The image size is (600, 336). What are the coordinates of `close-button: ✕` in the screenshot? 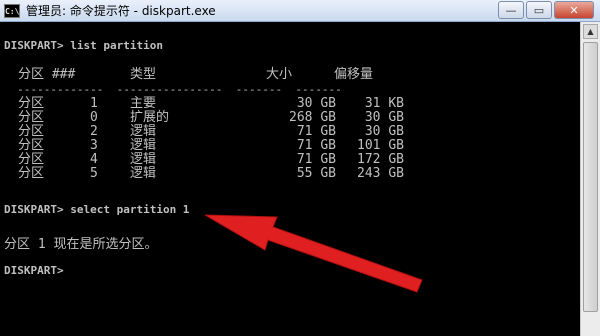 It's located at (574, 10).